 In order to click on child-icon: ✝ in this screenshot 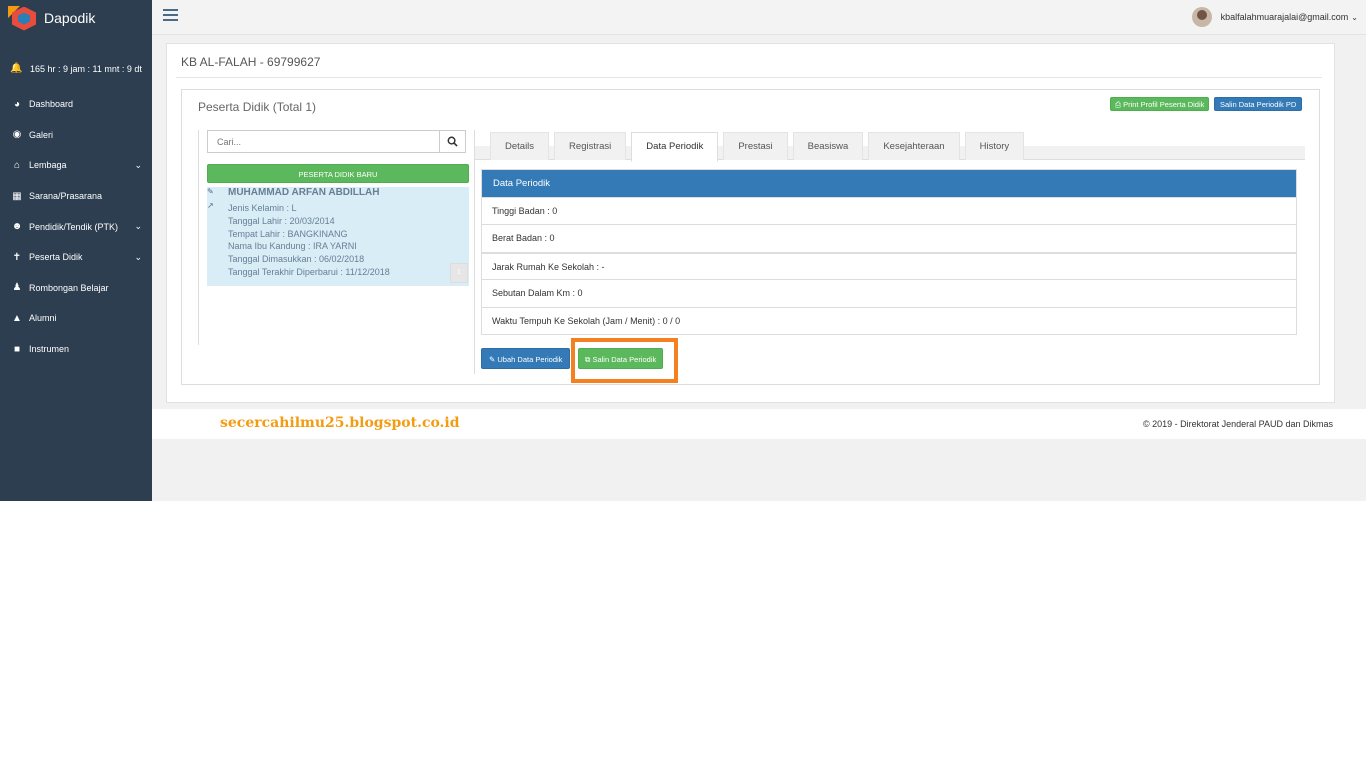, I will do `click(17, 257)`.